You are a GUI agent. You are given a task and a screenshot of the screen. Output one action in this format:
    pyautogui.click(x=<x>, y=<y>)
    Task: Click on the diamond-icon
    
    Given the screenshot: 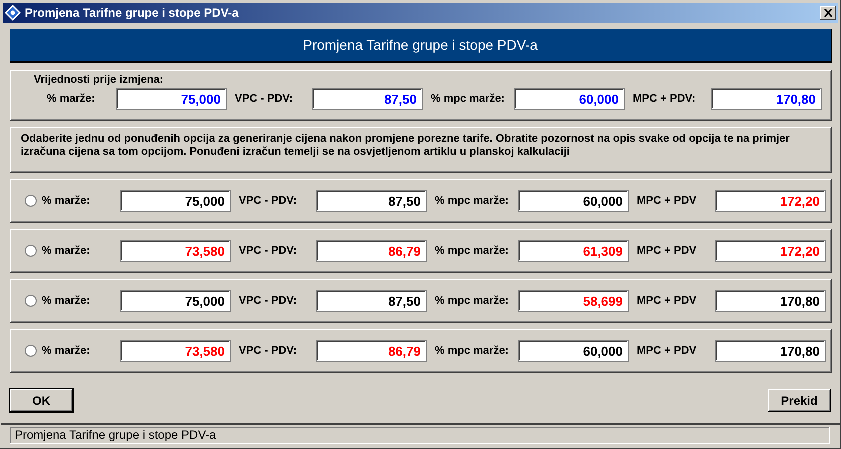 What is the action you would take?
    pyautogui.click(x=13, y=13)
    